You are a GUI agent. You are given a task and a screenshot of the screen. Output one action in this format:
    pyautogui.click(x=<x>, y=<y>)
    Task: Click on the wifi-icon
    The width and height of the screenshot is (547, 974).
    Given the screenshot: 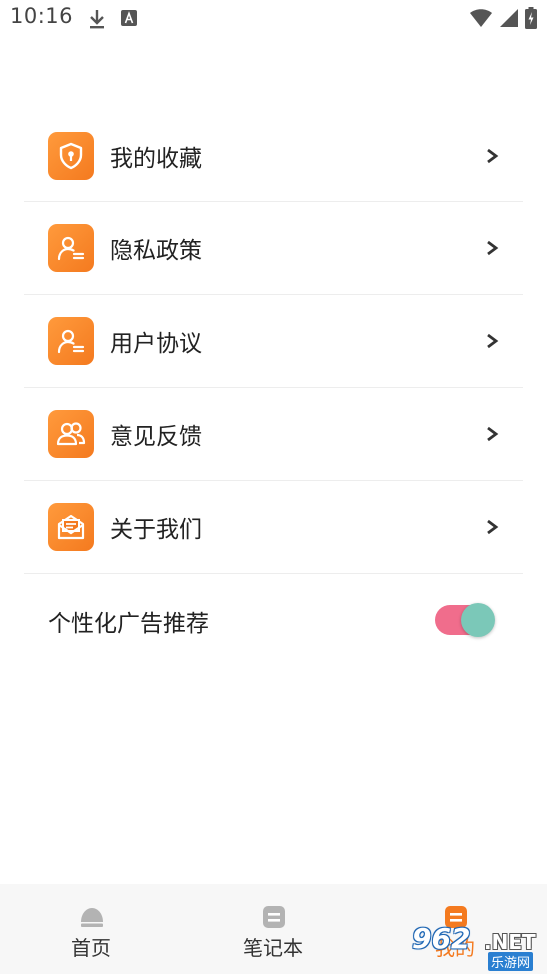 What is the action you would take?
    pyautogui.click(x=481, y=20)
    